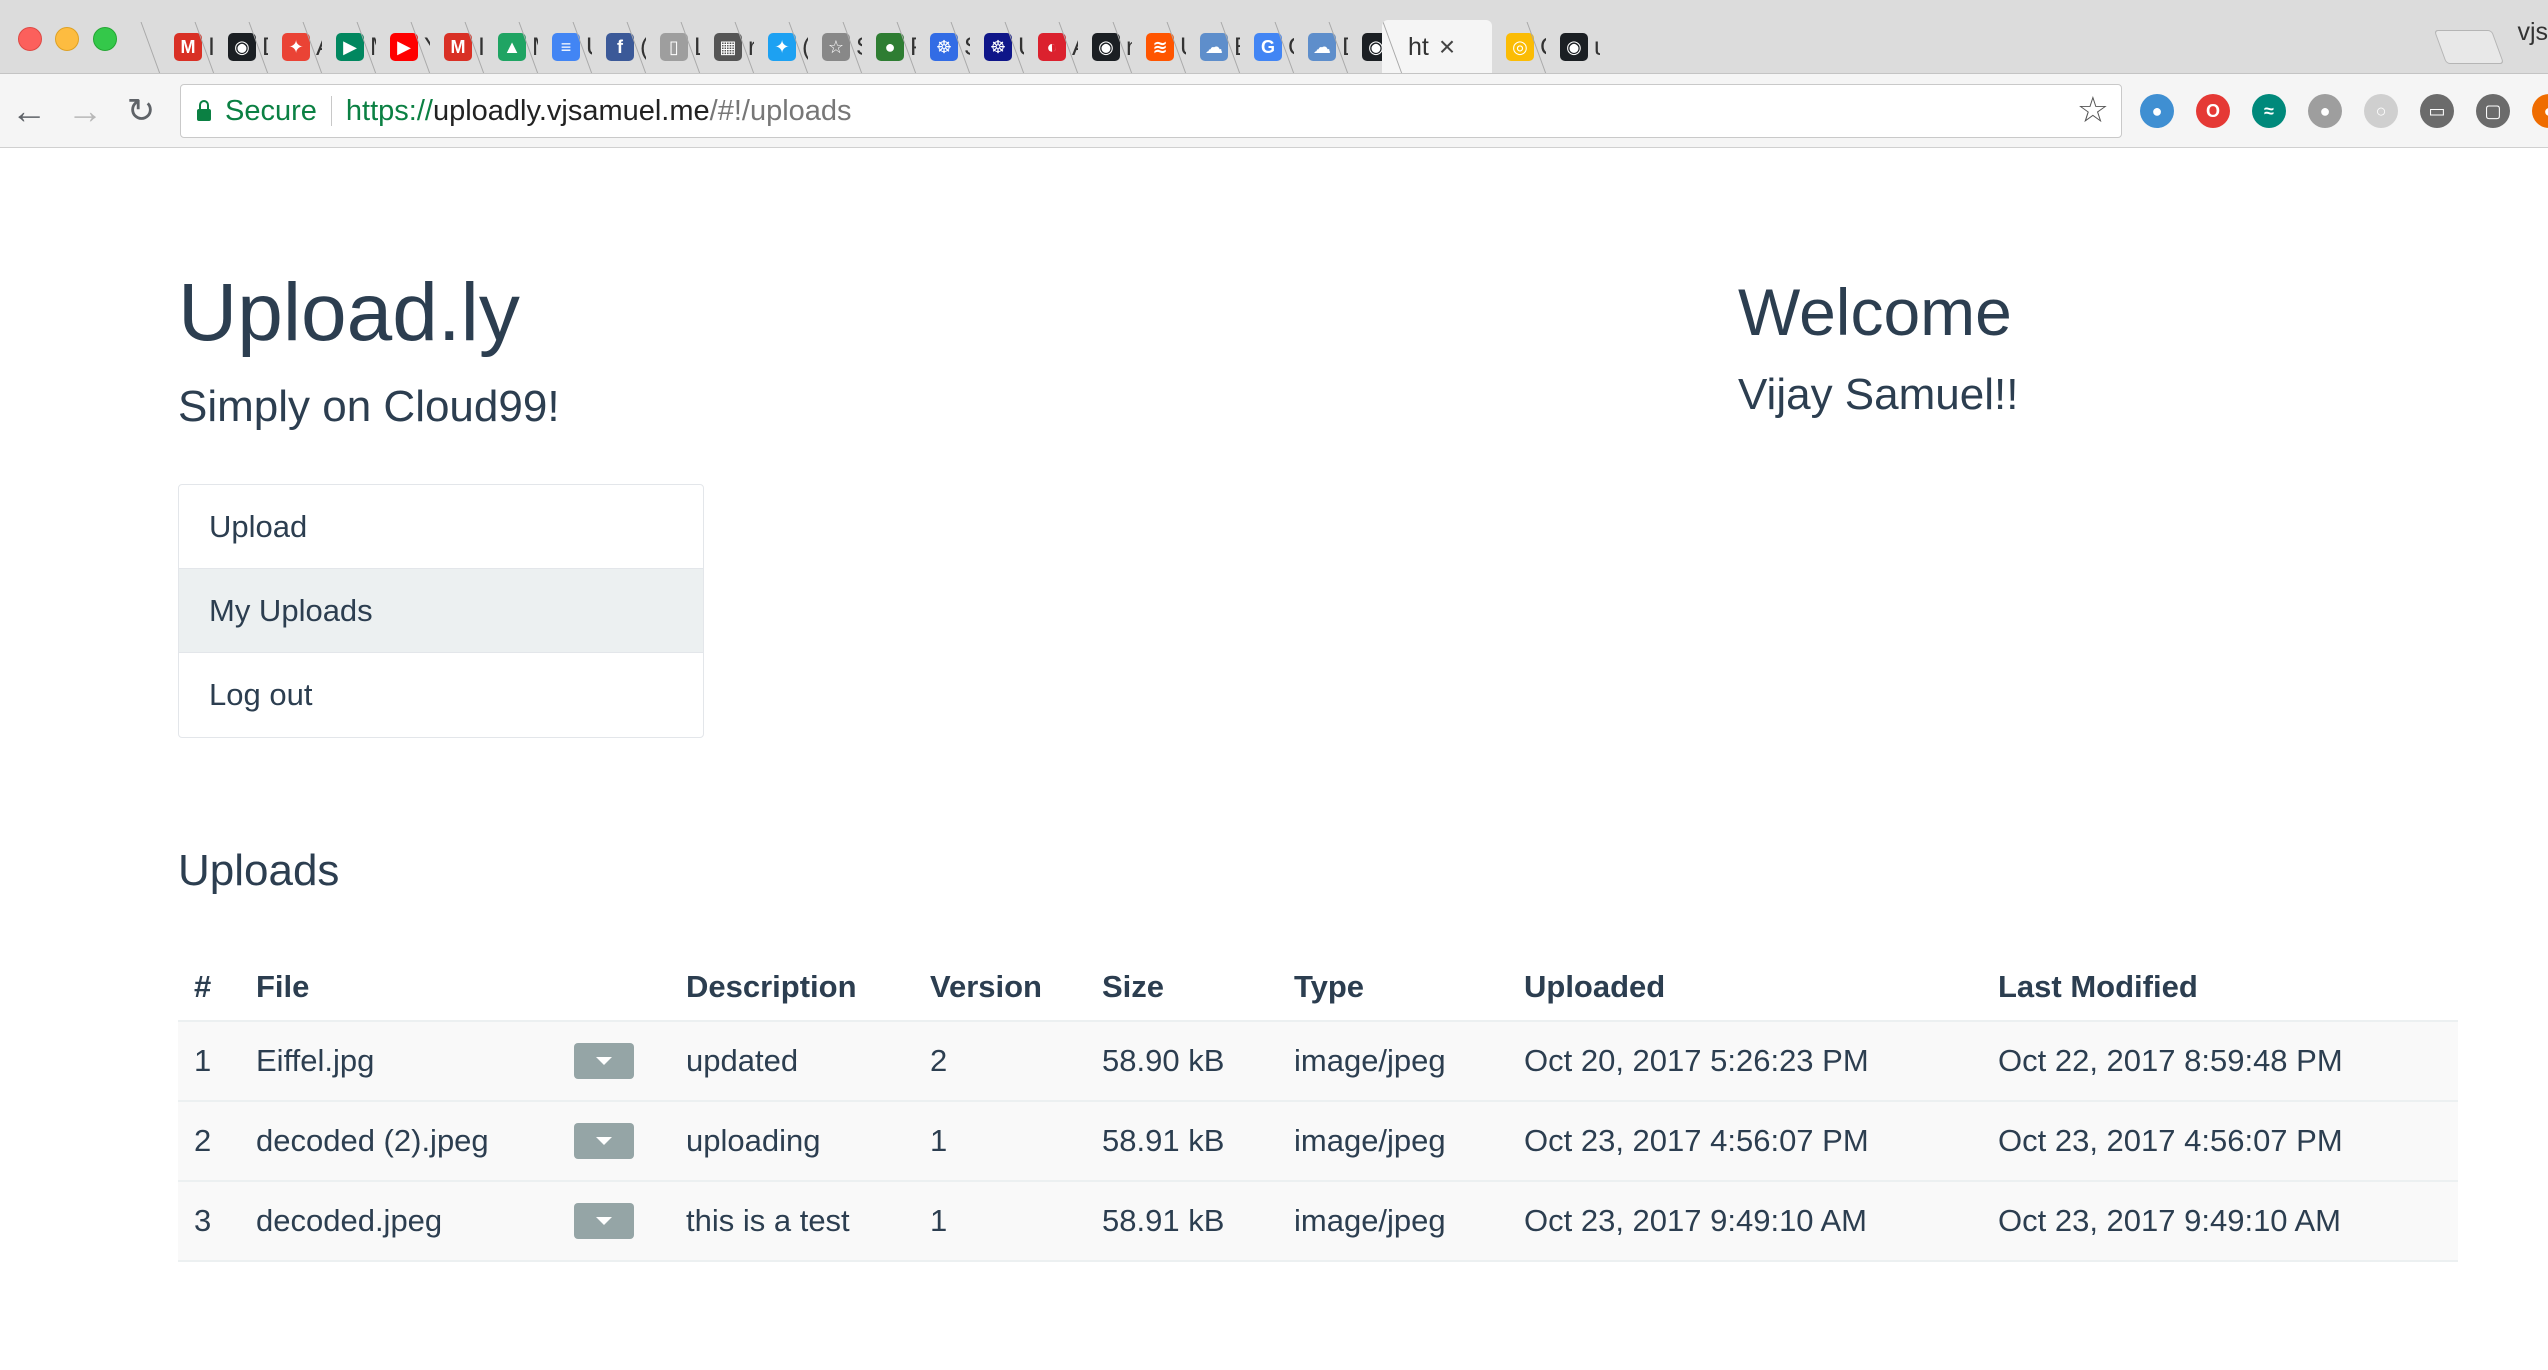  What do you see at coordinates (1696, 1060) in the screenshot?
I see `file-uploaded-date: Oct 20, 2017 5:26:23 PM` at bounding box center [1696, 1060].